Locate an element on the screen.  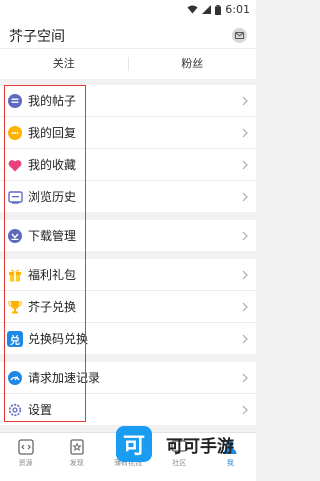
status-icons: 6:01 is located at coordinates (218, 9).